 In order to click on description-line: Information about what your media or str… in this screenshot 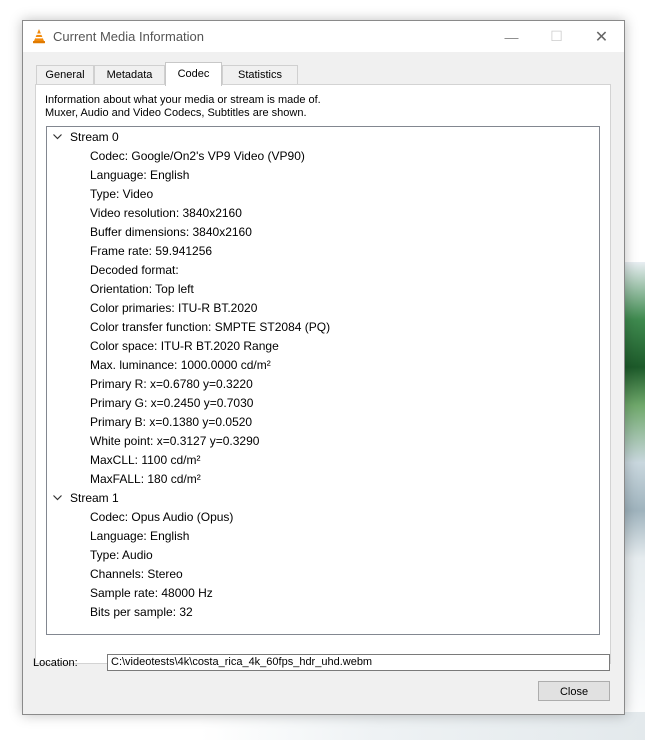, I will do `click(183, 100)`.